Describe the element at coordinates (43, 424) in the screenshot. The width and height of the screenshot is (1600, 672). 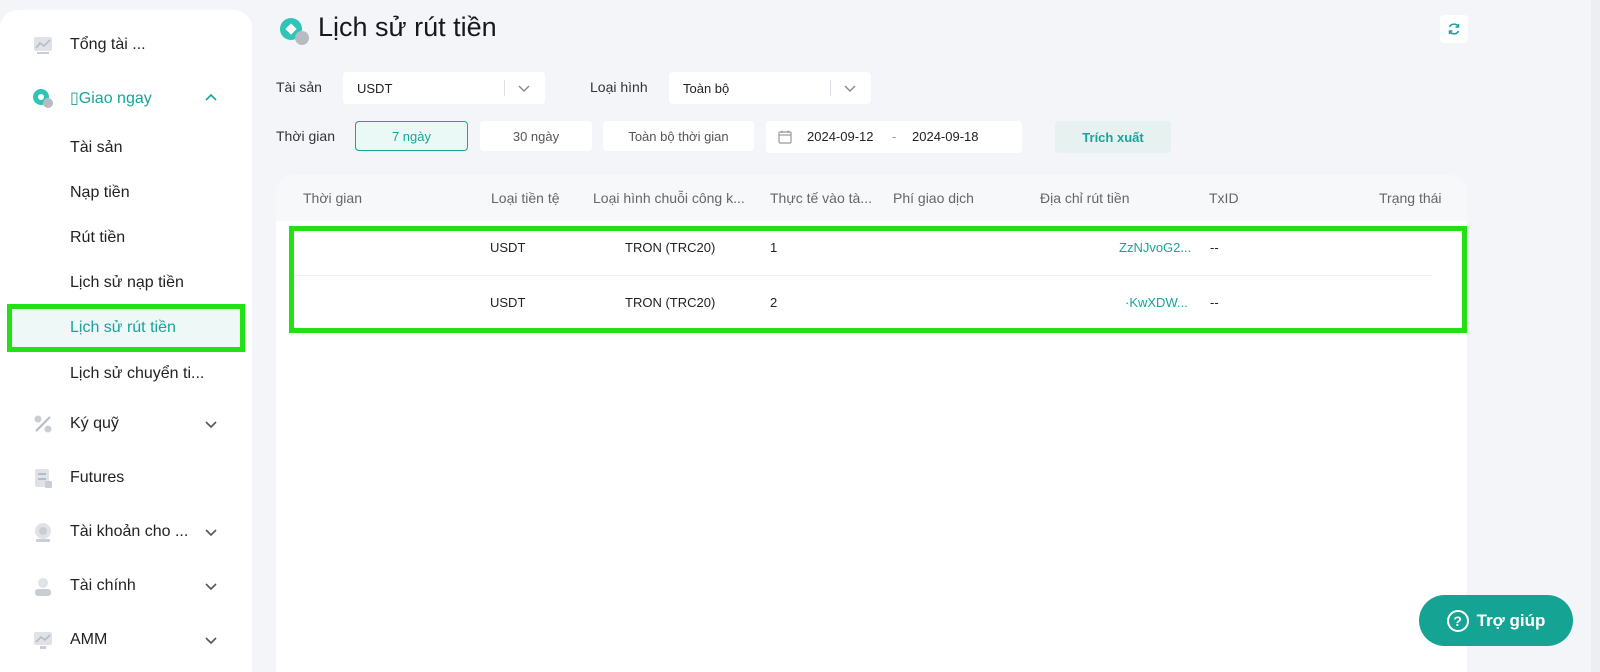
I see `margin-icon` at that location.